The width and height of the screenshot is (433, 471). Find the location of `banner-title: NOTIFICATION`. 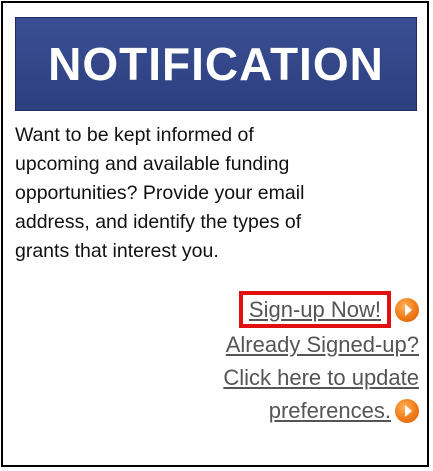

banner-title: NOTIFICATION is located at coordinates (216, 64).